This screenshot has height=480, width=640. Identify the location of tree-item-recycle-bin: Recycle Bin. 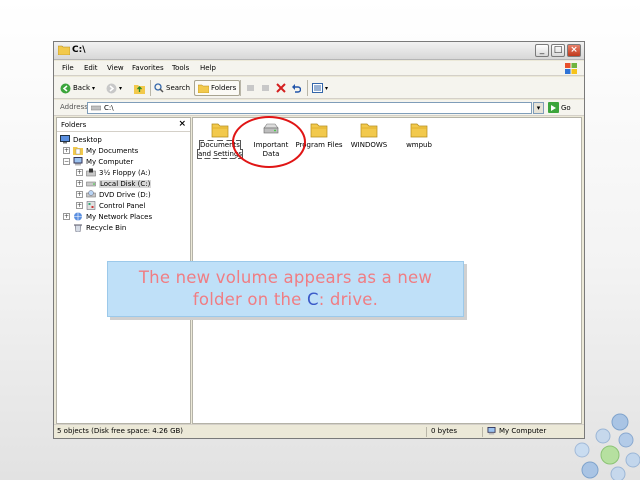
(99, 227).